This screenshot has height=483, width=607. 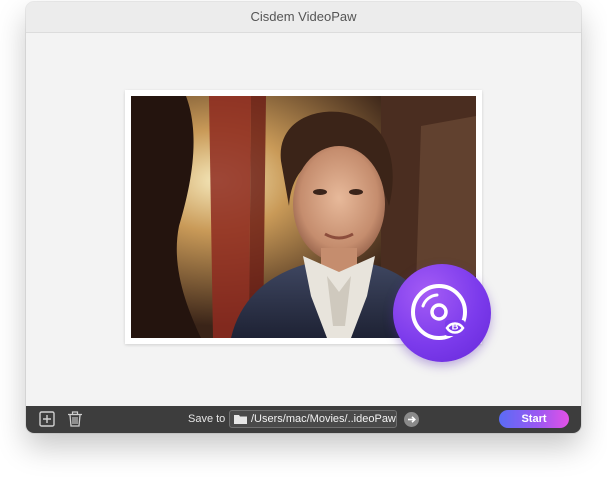 I want to click on save-to-label: Save to, so click(x=207, y=419).